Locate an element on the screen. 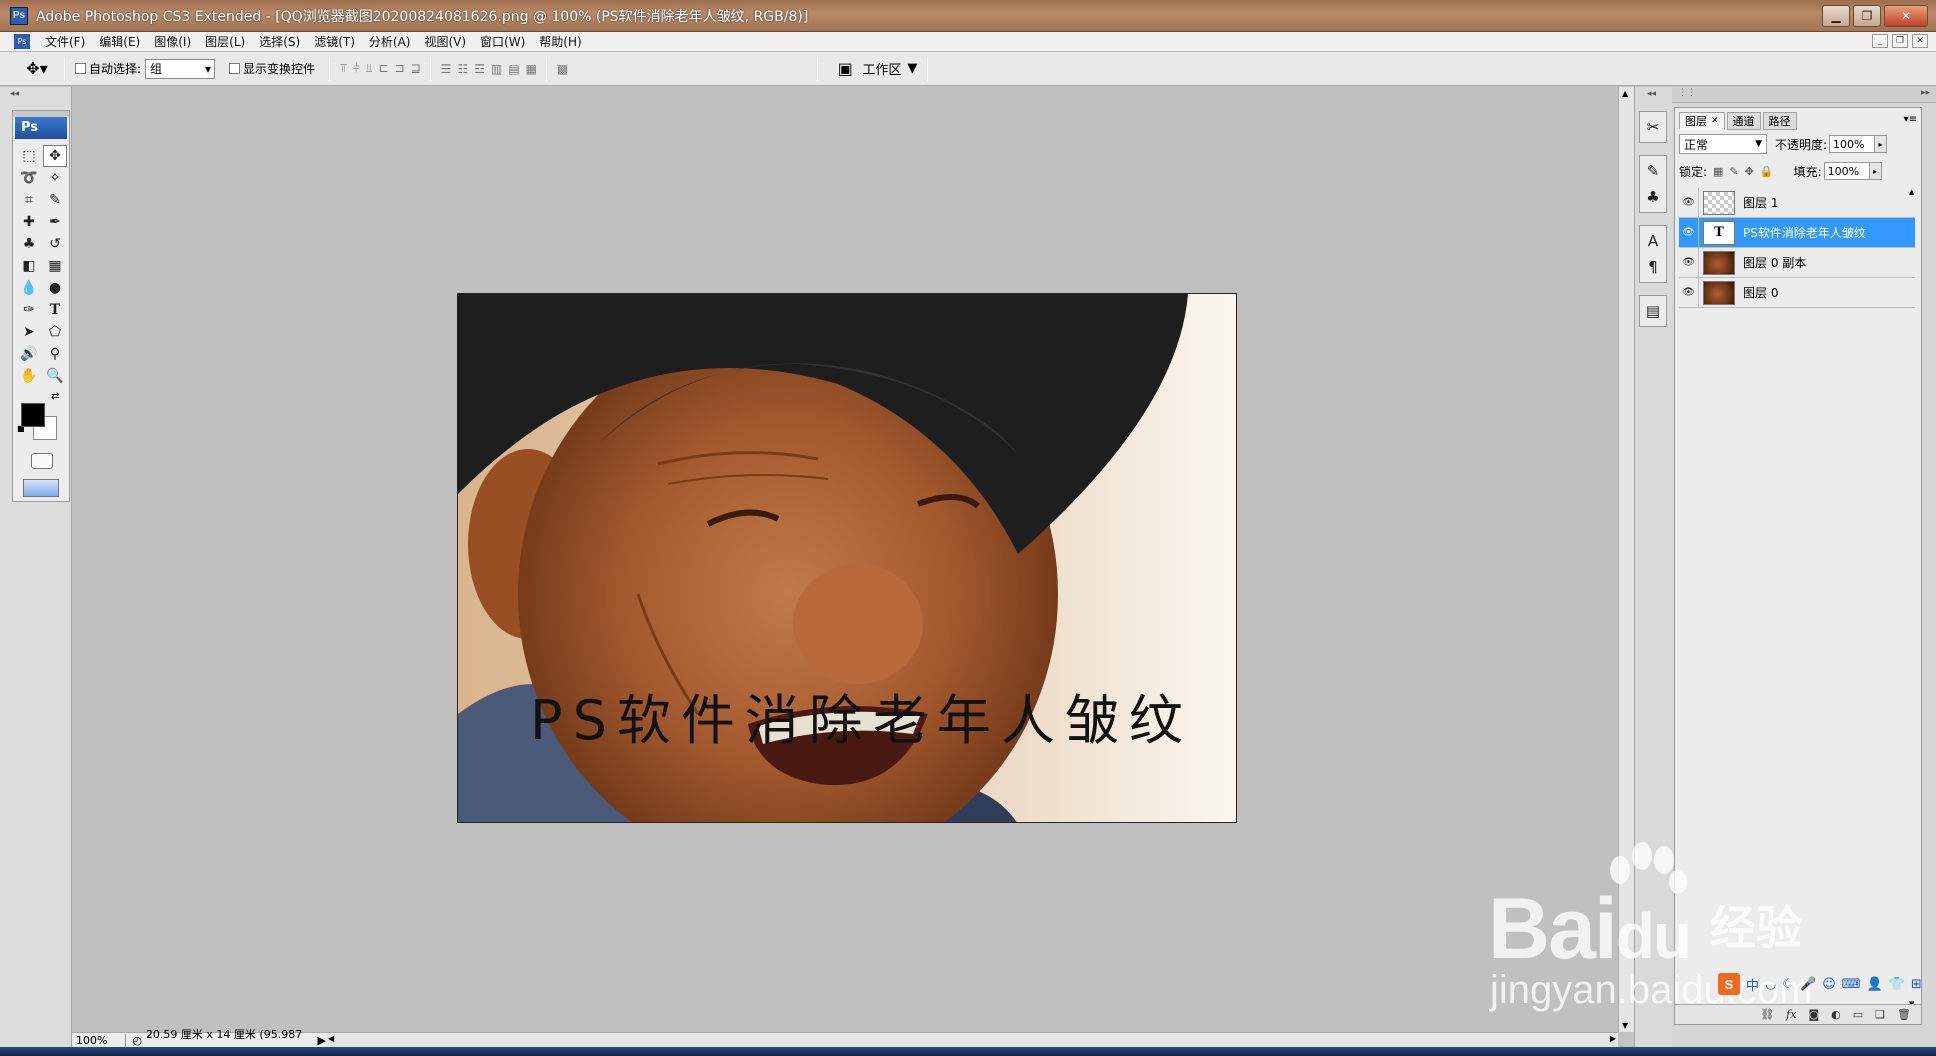  hand-tool-icon: ✋ is located at coordinates (29, 376).